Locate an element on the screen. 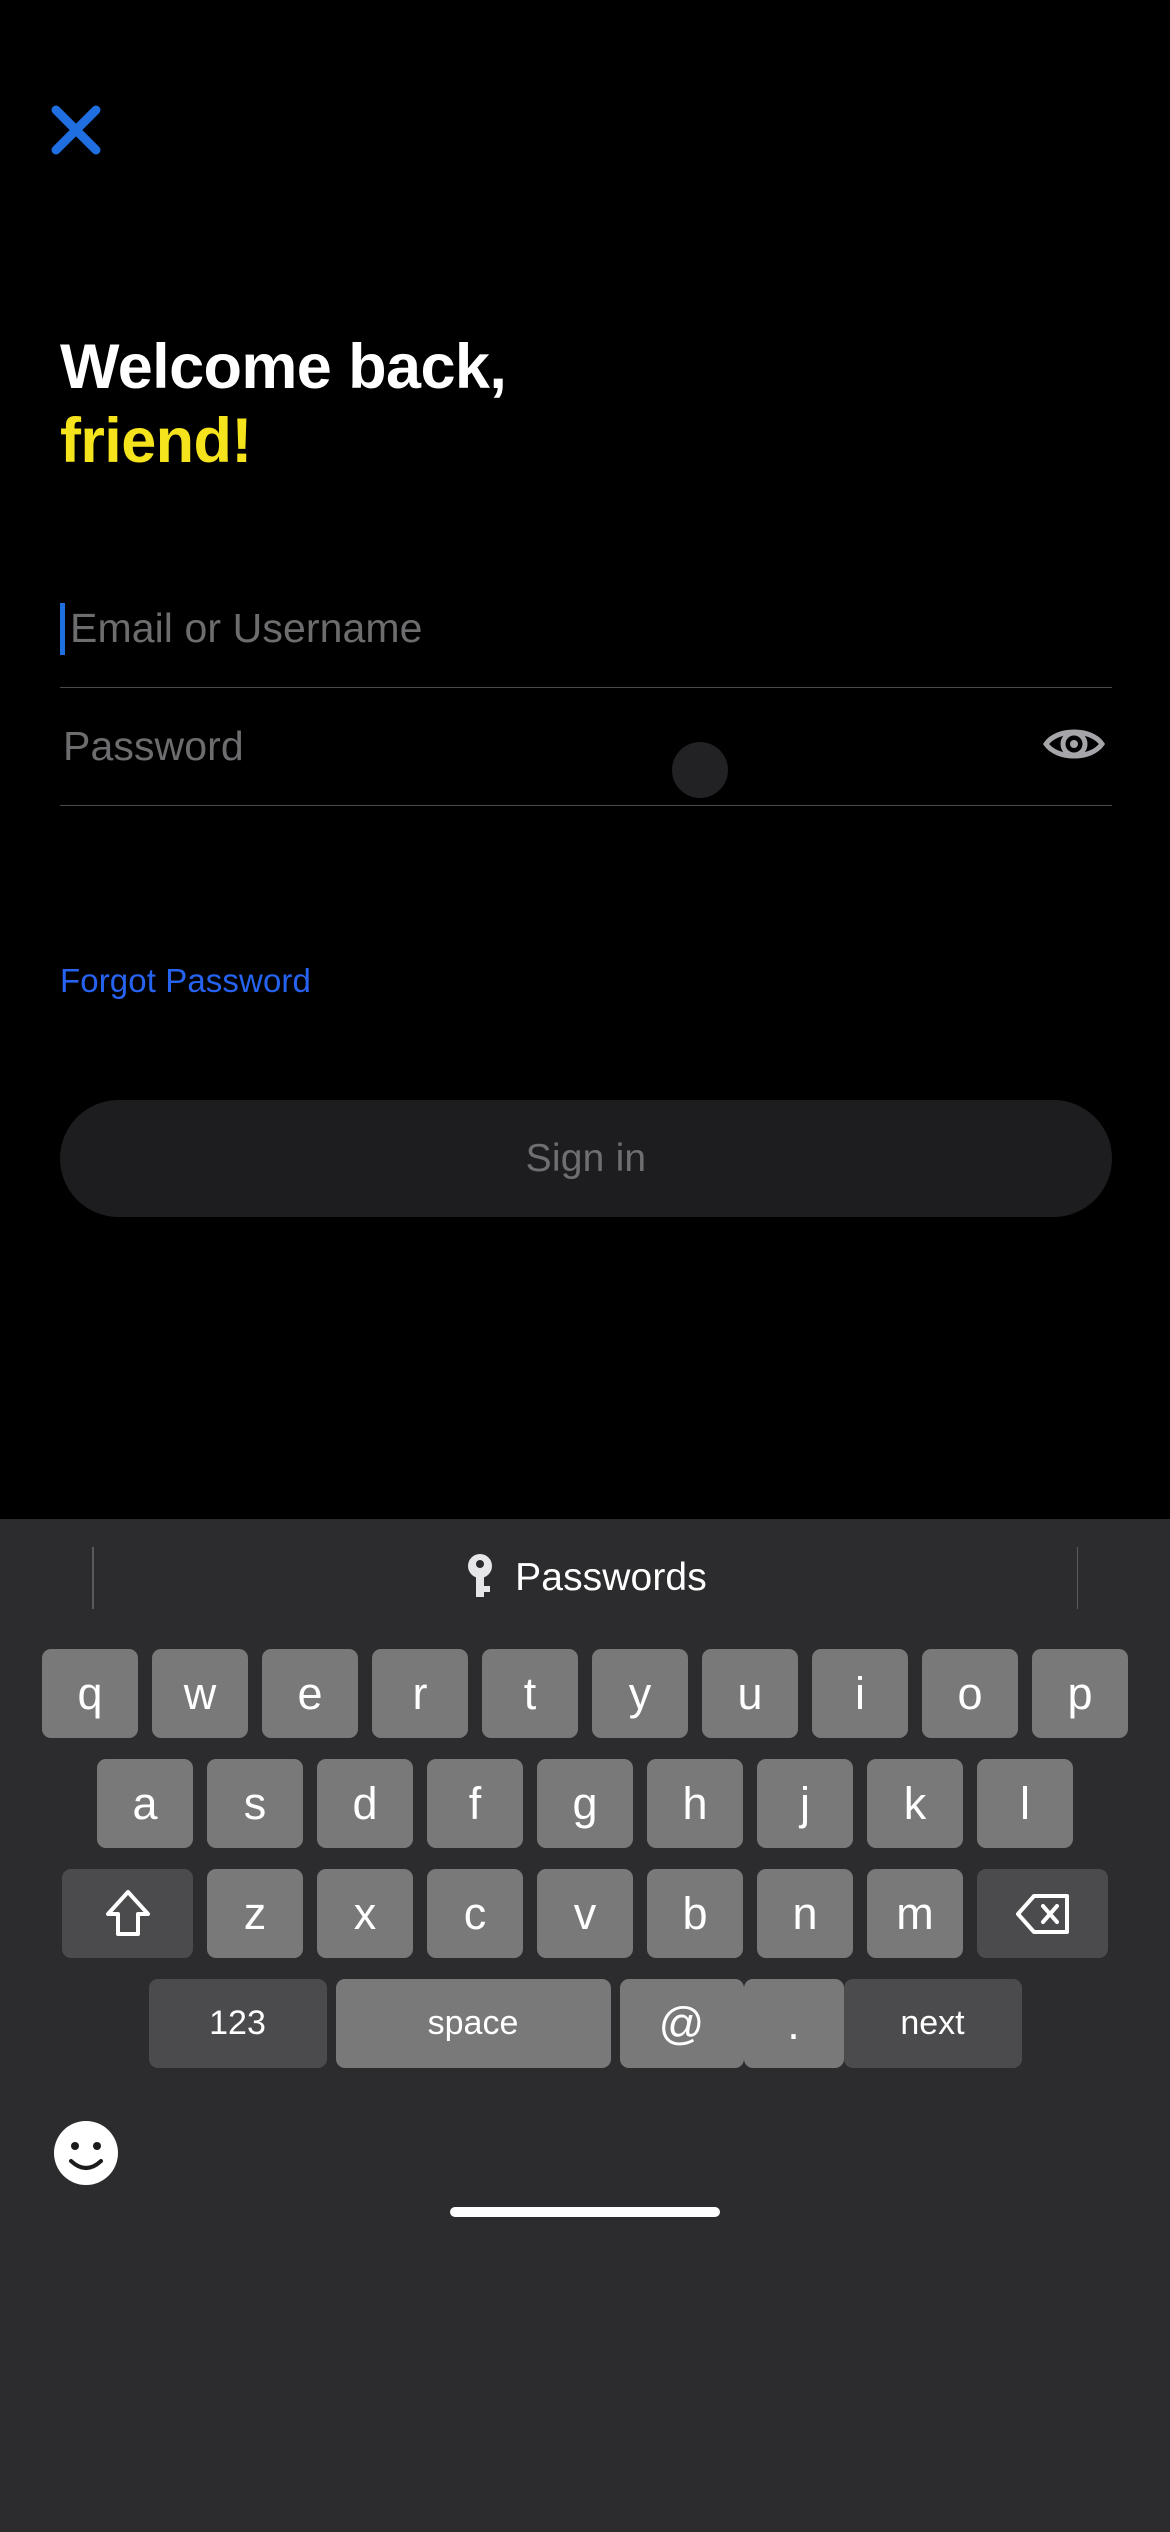  key-icon is located at coordinates (480, 1578).